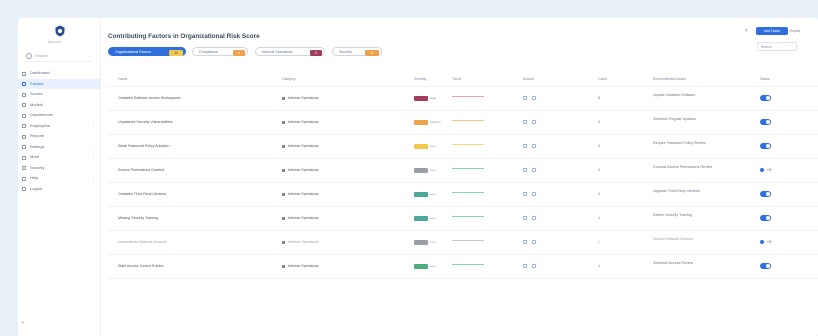 Image resolution: width=818 pixels, height=336 pixels. I want to click on sidebar-item-label: Logout, so click(36, 188).